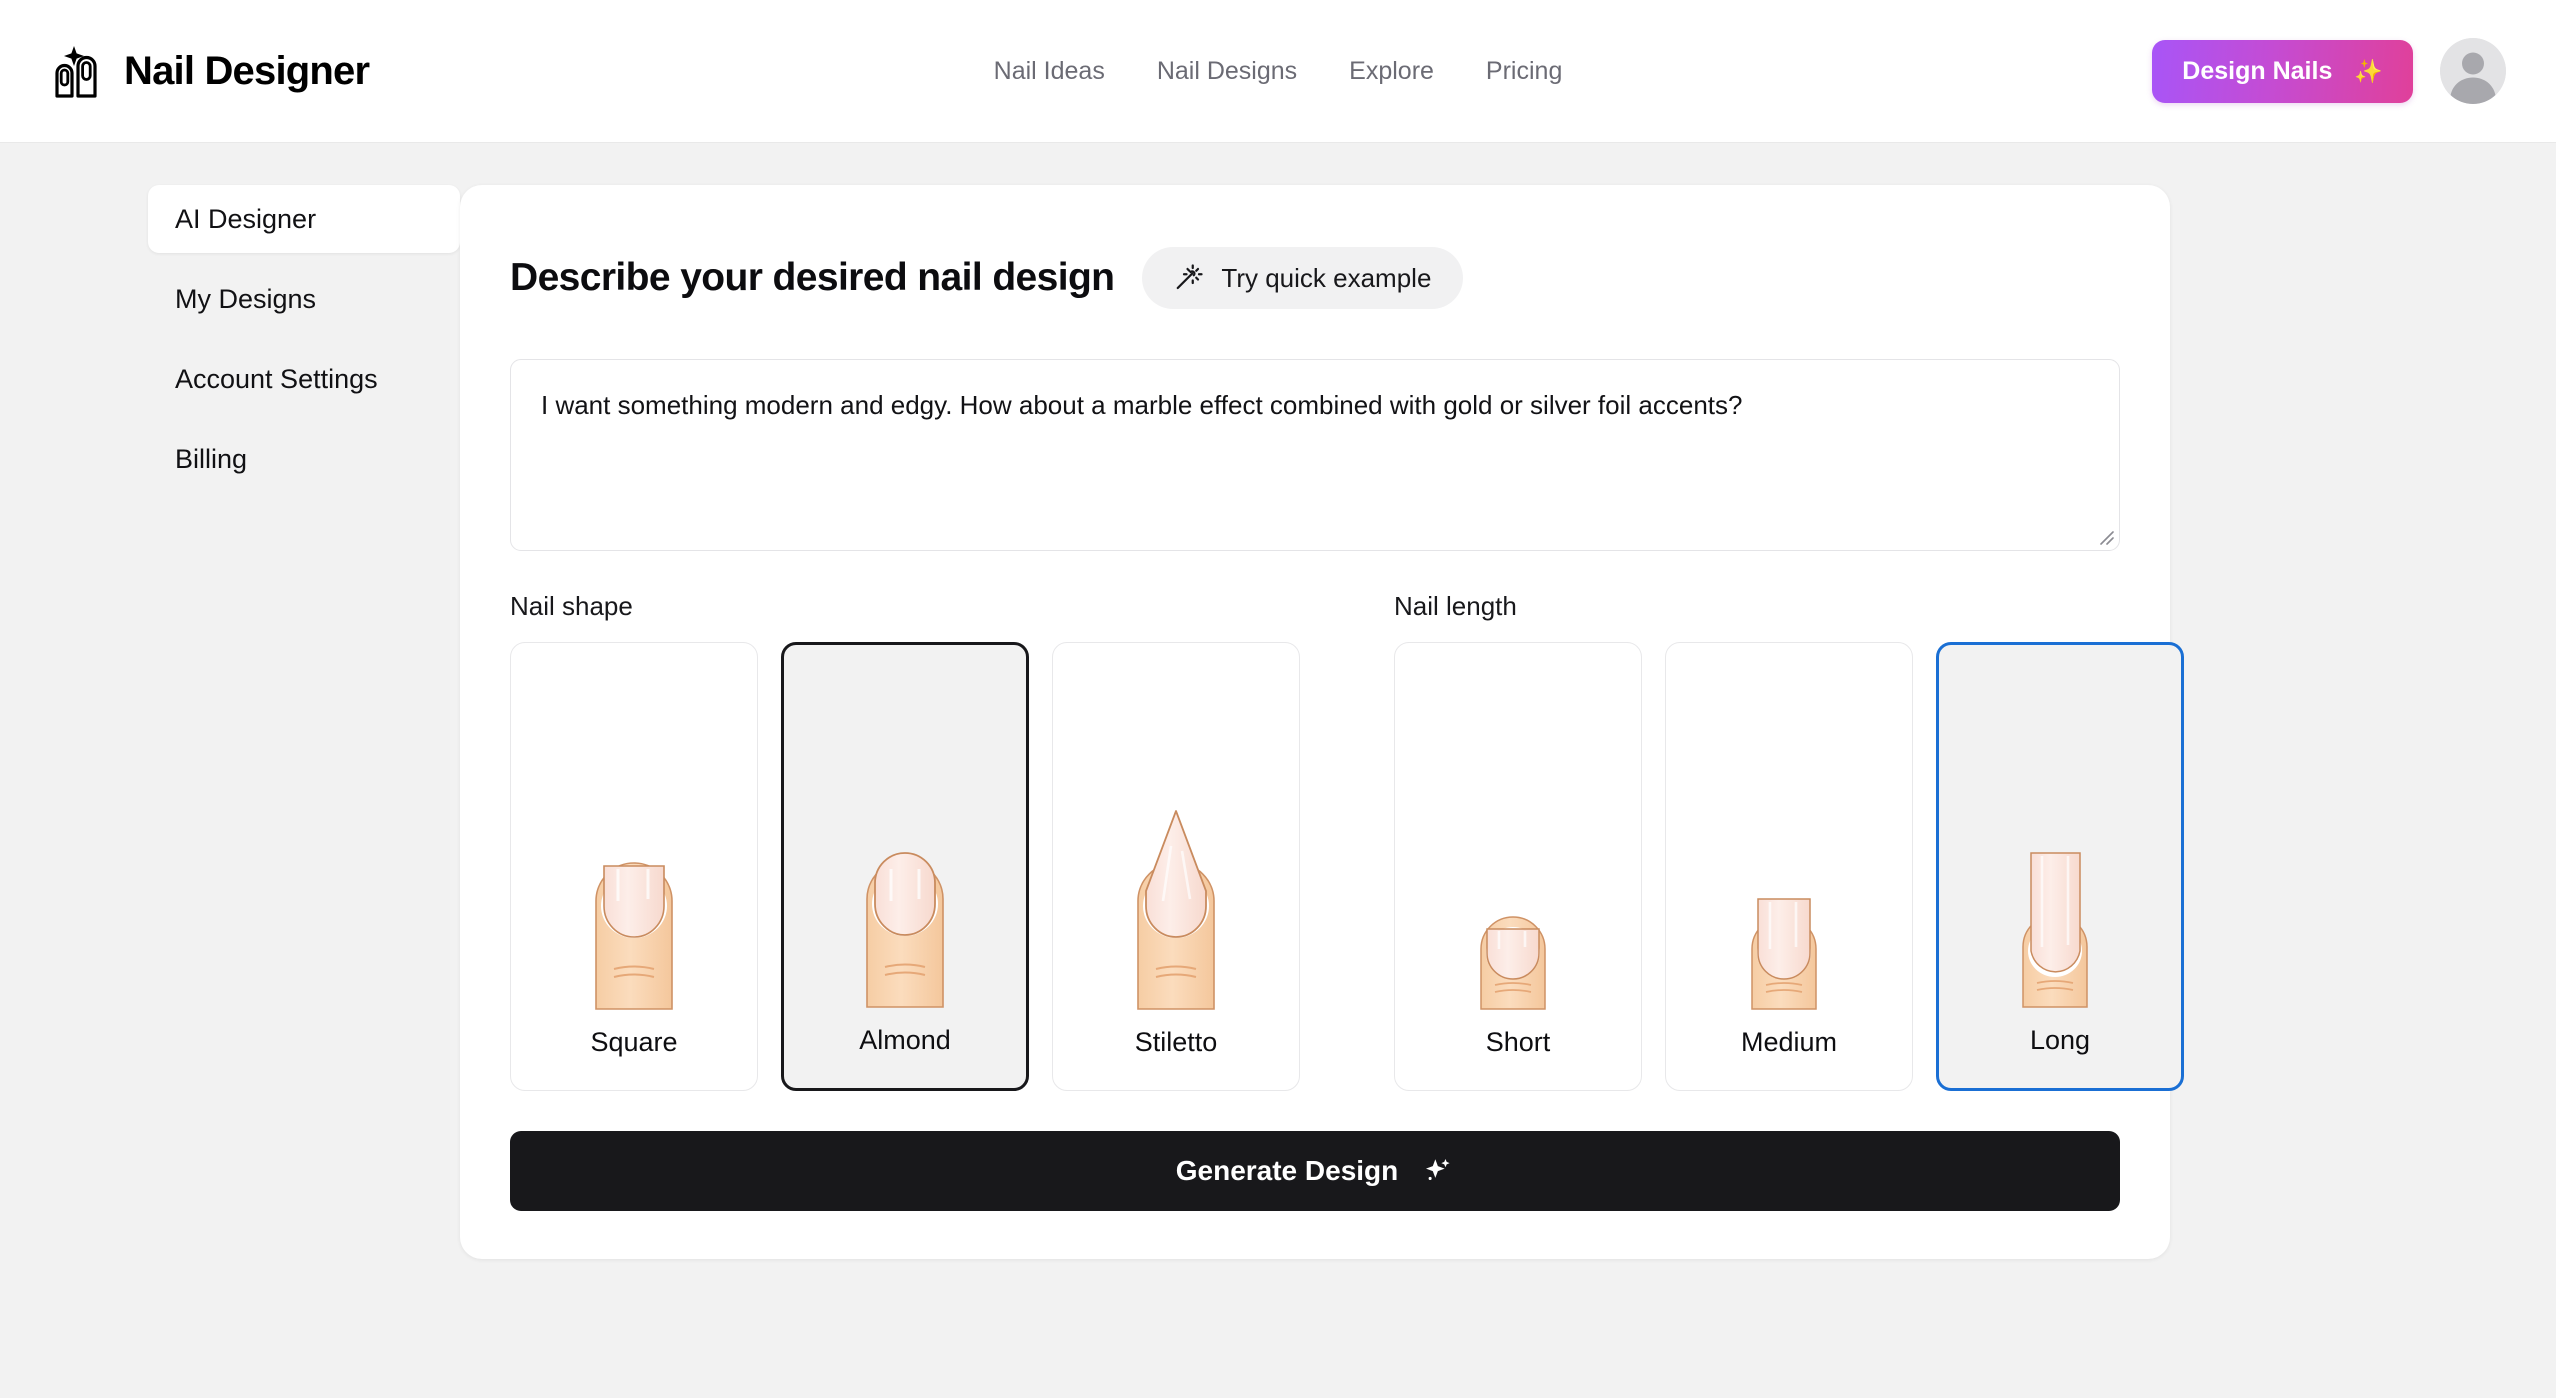 This screenshot has height=1398, width=2556. Describe the element at coordinates (571, 606) in the screenshot. I see `nail-shape-label: Nail shape` at that location.